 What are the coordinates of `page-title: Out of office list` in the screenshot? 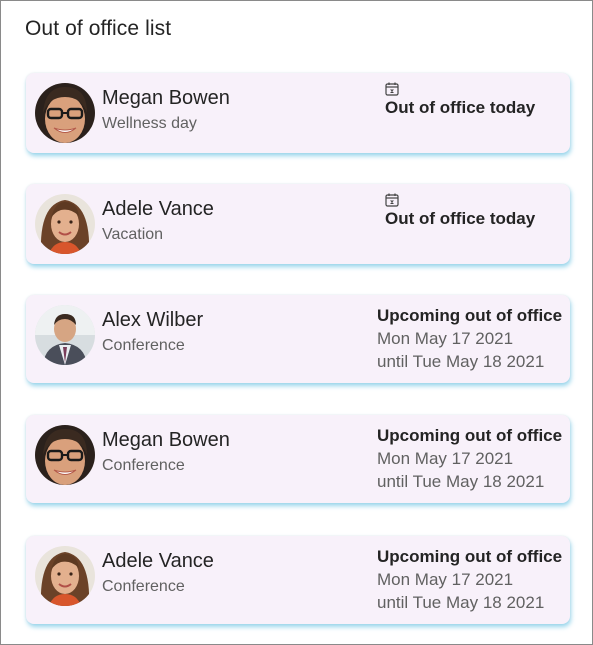 It's located at (98, 28).